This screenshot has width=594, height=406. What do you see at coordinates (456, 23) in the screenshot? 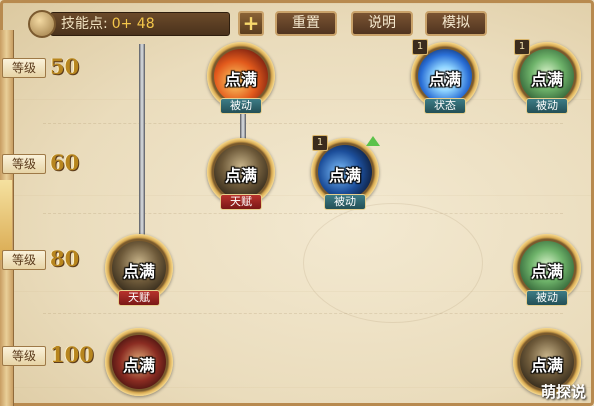
I see `simulate-button: 模拟` at bounding box center [456, 23].